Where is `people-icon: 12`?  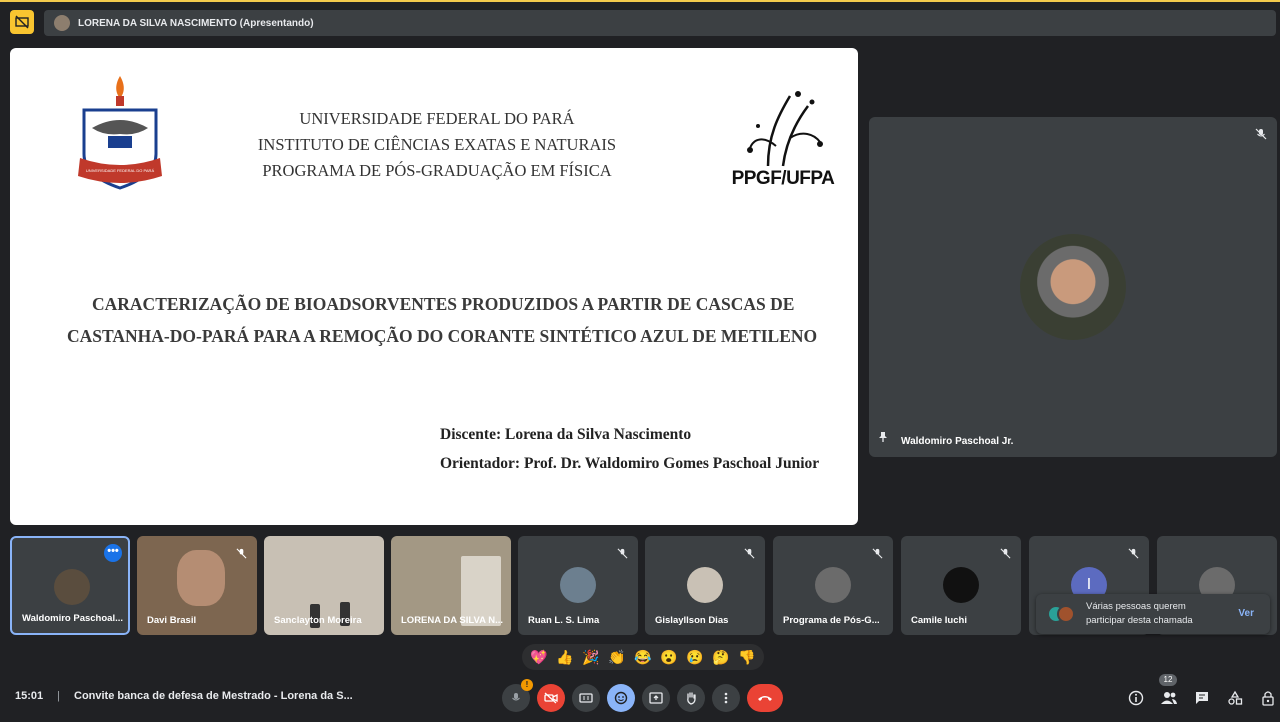 people-icon: 12 is located at coordinates (1169, 691).